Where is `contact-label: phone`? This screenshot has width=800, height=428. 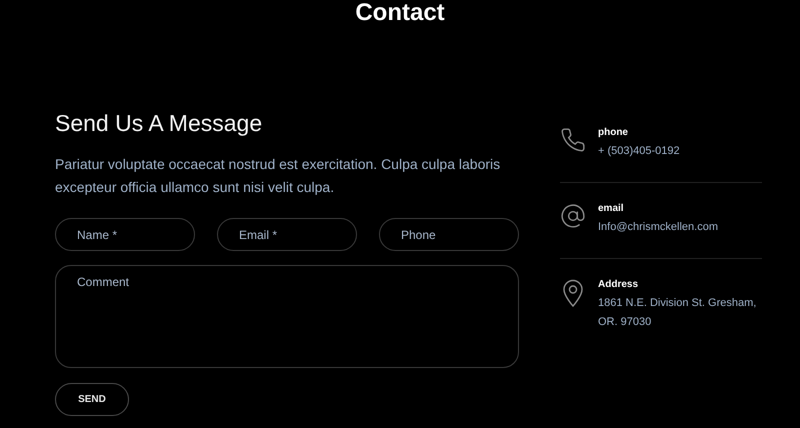 contact-label: phone is located at coordinates (613, 133).